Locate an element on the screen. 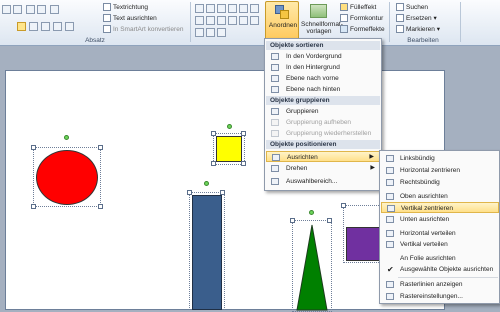 This screenshot has width=500, height=312. binoculars-icon is located at coordinates (400, 7).